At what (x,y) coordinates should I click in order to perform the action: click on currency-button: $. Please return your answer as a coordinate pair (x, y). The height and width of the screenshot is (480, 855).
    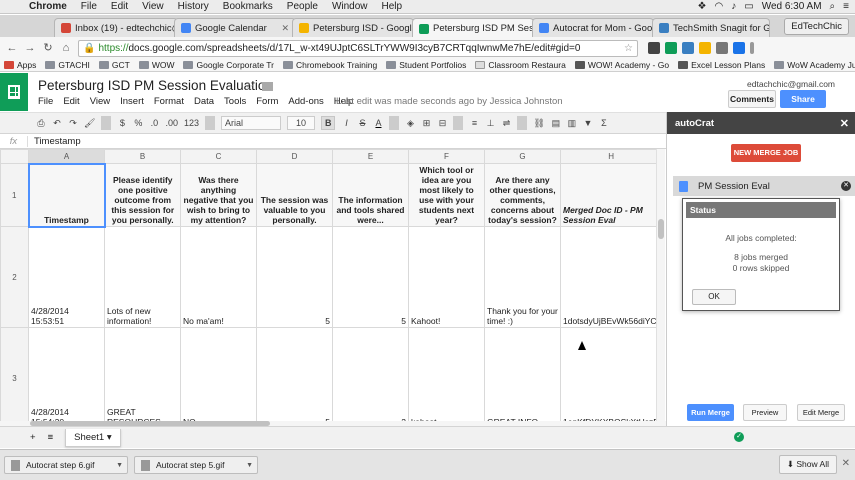
    Looking at the image, I should click on (122, 123).